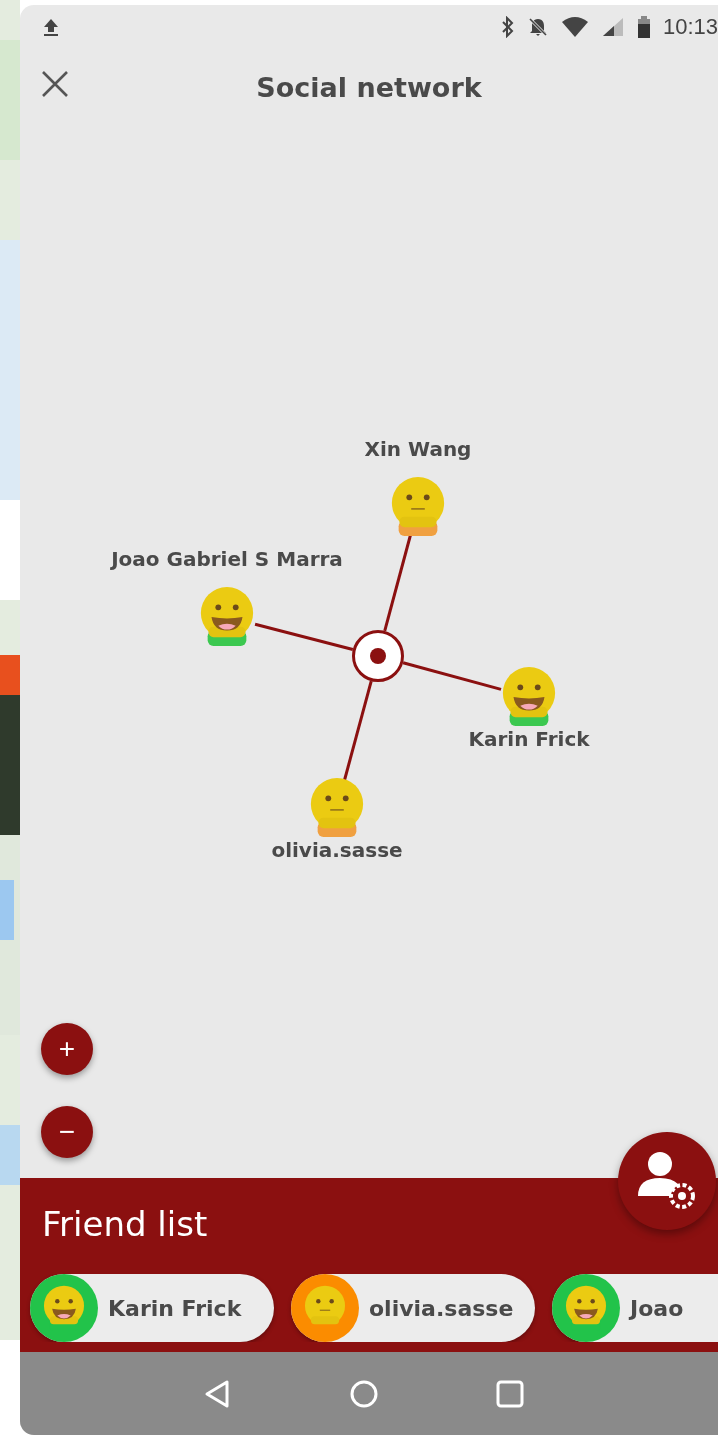 The image size is (718, 1440). What do you see at coordinates (67, 1049) in the screenshot?
I see `zoom-in-button: +` at bounding box center [67, 1049].